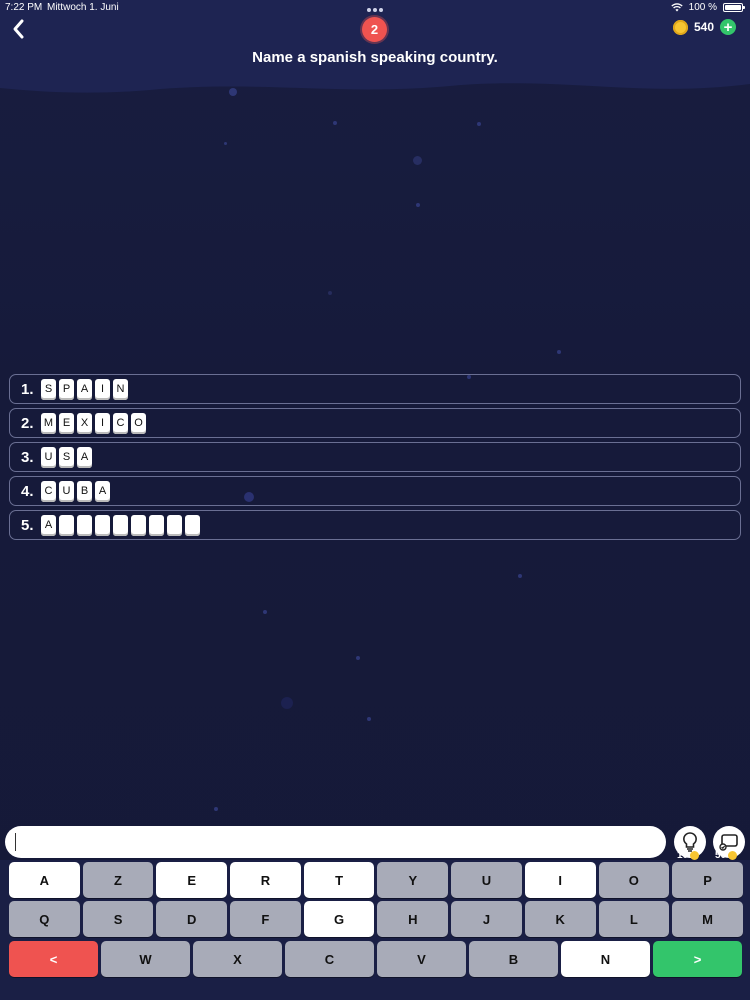 The height and width of the screenshot is (1000, 750). I want to click on keyboard-row: QSDFGHJKLM, so click(376, 919).